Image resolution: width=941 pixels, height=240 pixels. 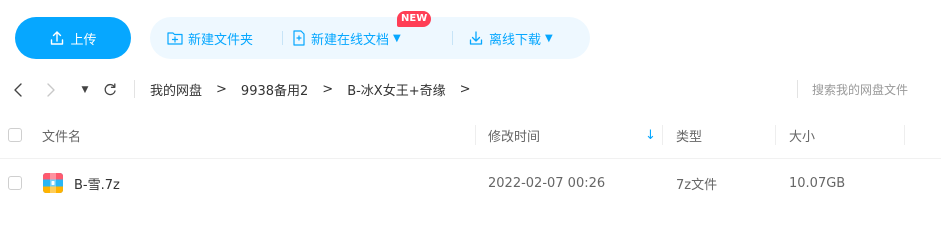 I want to click on row-checkbox, so click(x=15, y=183).